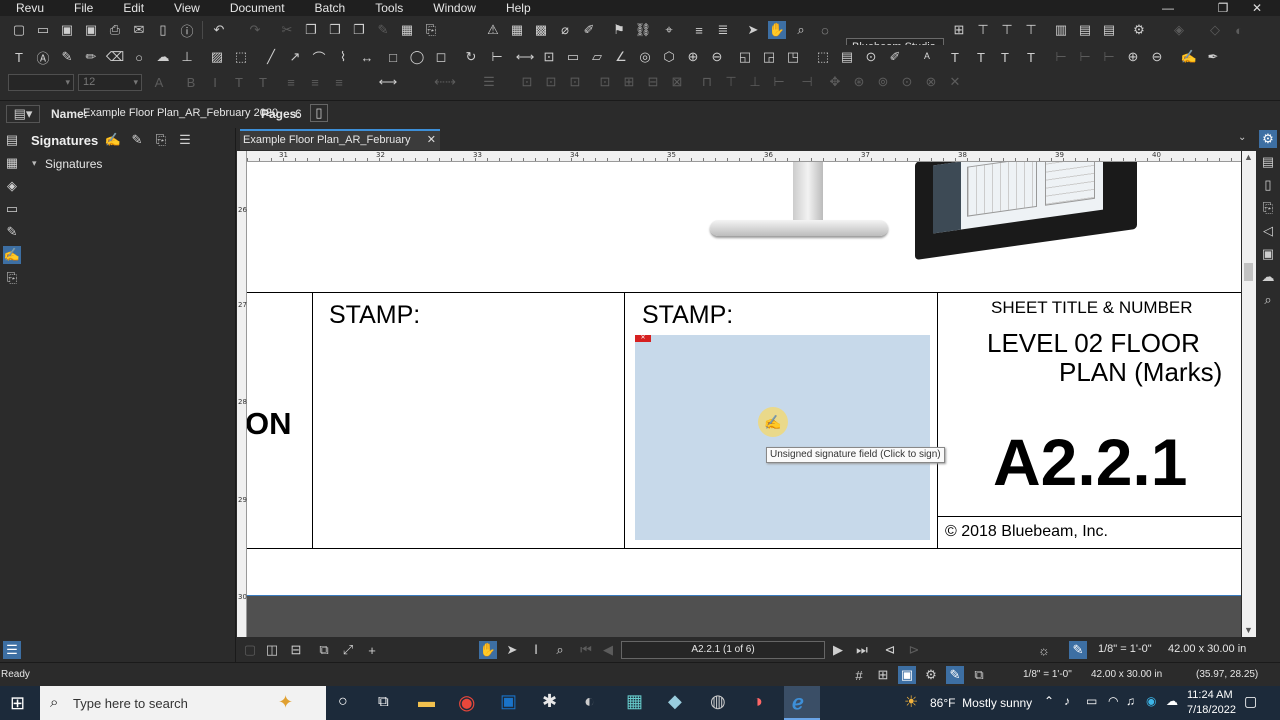  What do you see at coordinates (1113, 701) in the screenshot?
I see `network-icon: ◠` at bounding box center [1113, 701].